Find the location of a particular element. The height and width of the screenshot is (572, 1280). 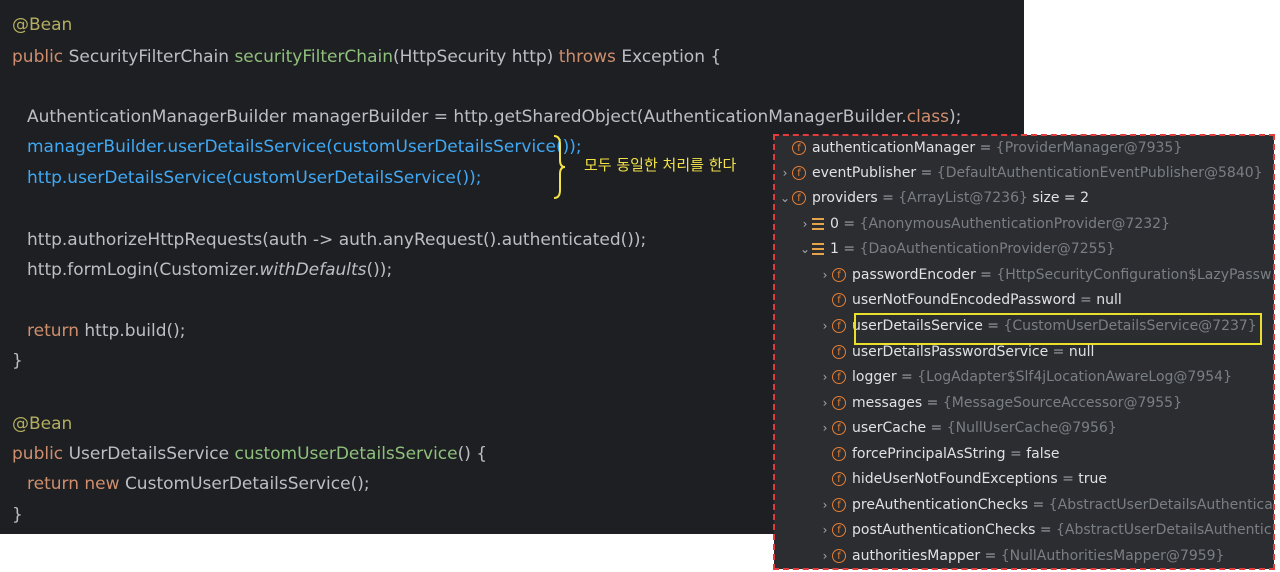

variable-name: userDetailsPasswordService is located at coordinates (950, 352).